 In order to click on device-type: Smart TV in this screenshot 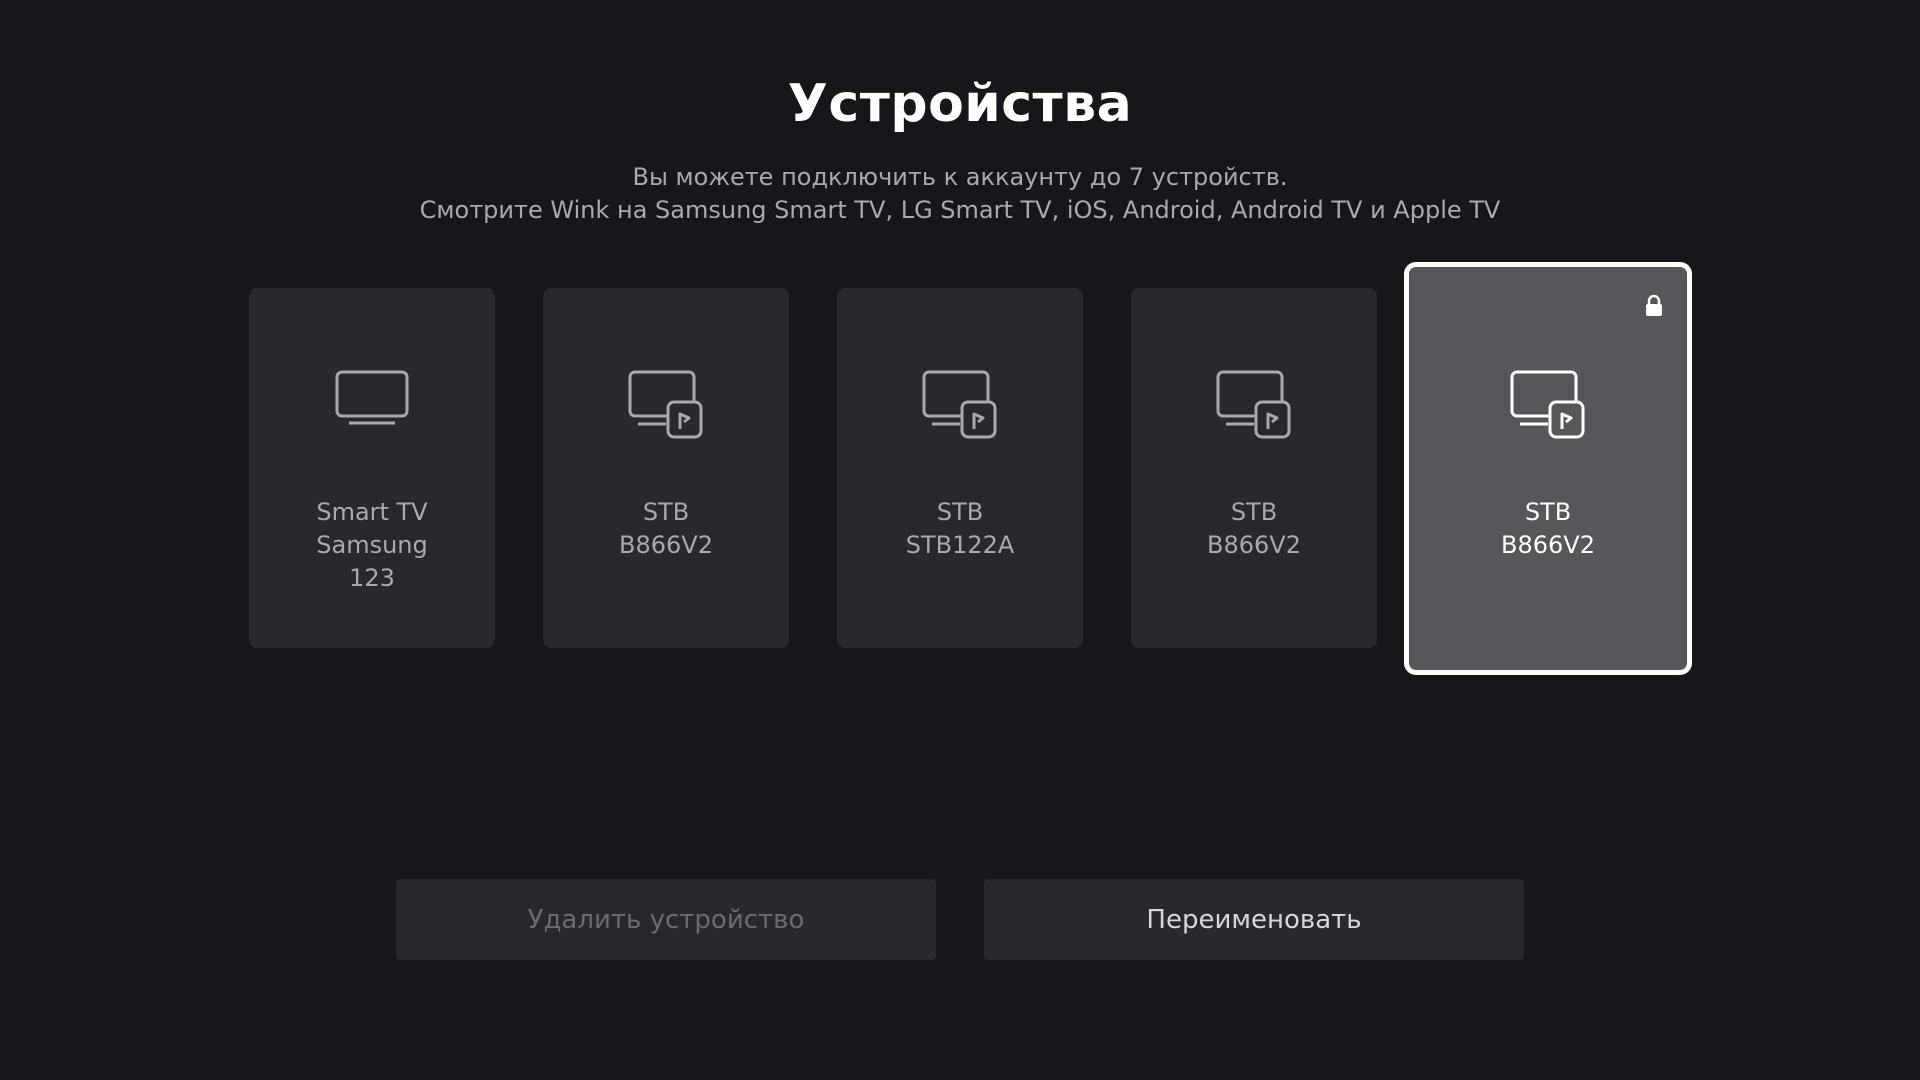, I will do `click(372, 512)`.